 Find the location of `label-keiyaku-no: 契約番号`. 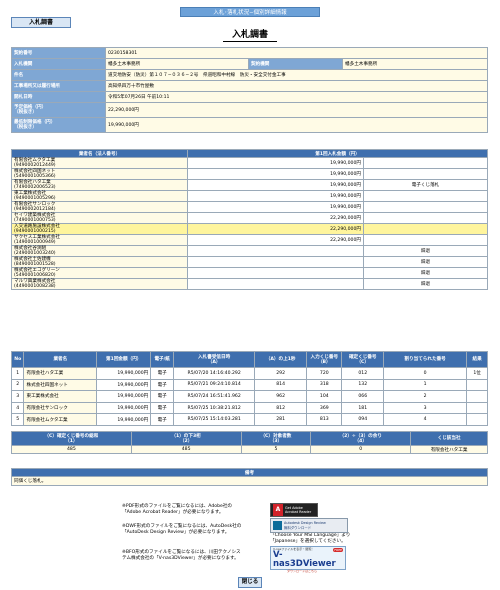

label-keiyaku-no: 契約番号 is located at coordinates (58, 53).